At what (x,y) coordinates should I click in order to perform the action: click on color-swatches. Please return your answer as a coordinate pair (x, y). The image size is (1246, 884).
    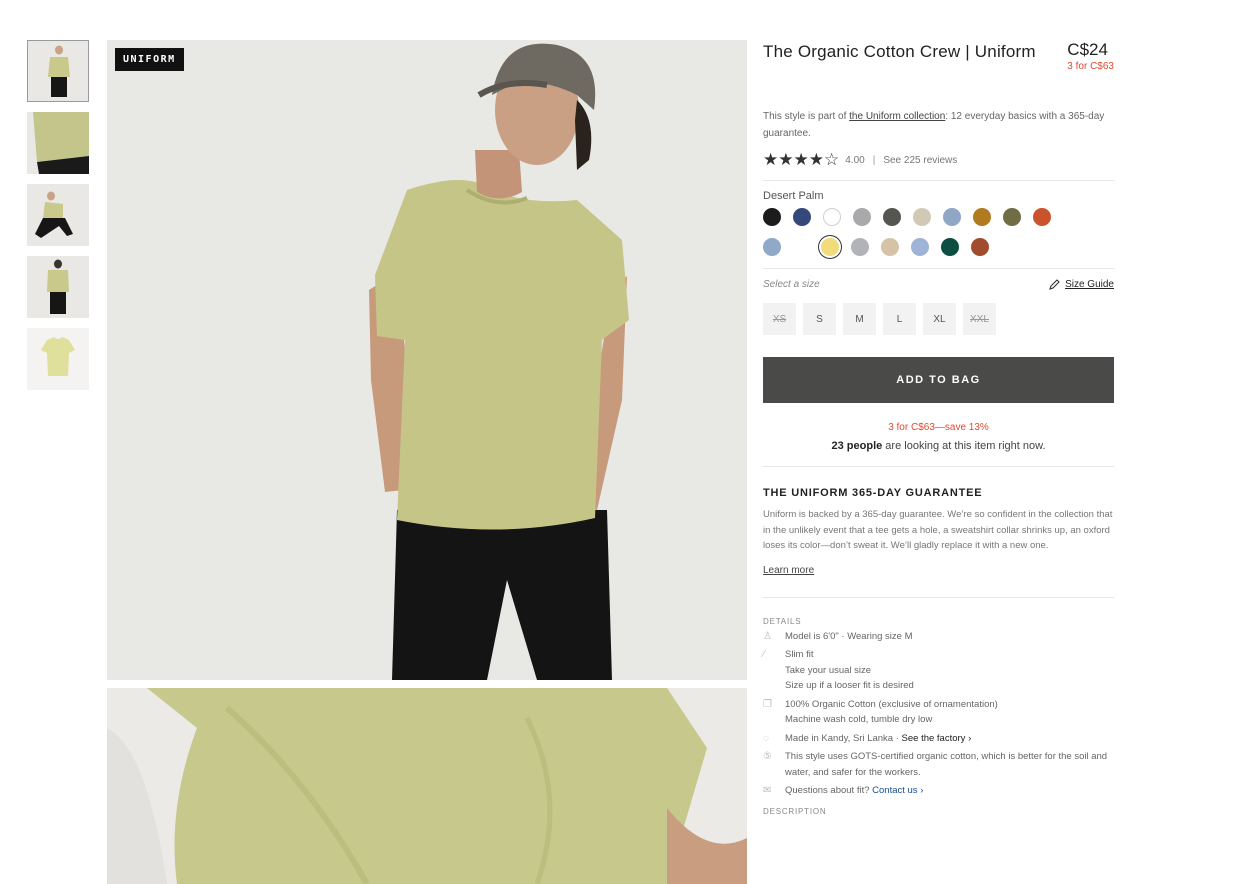
    Looking at the image, I should click on (928, 238).